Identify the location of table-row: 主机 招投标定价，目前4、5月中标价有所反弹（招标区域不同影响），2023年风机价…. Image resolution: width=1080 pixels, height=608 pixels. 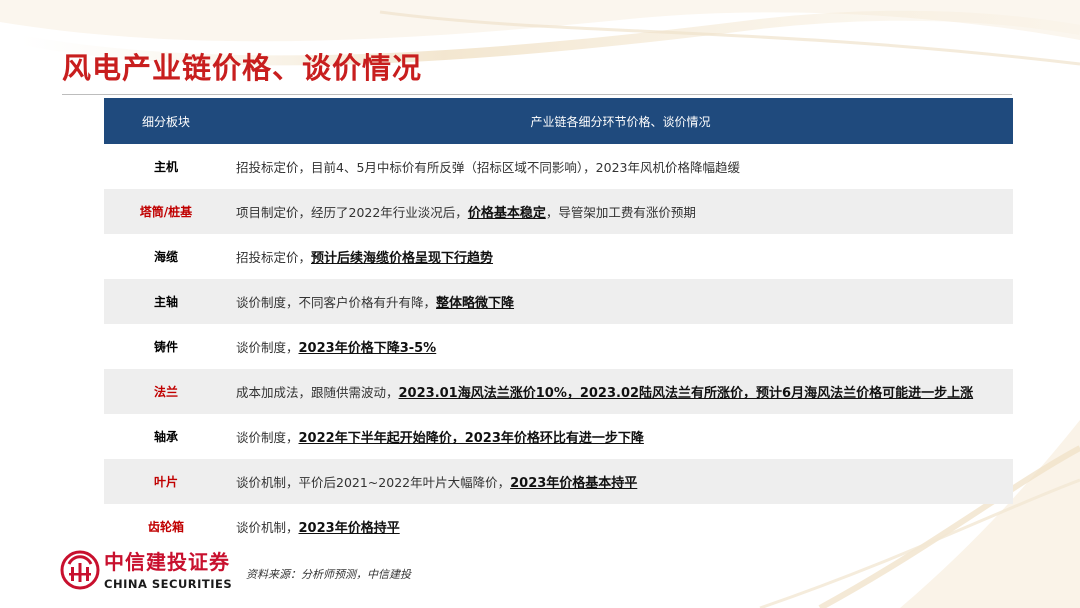
(558, 166).